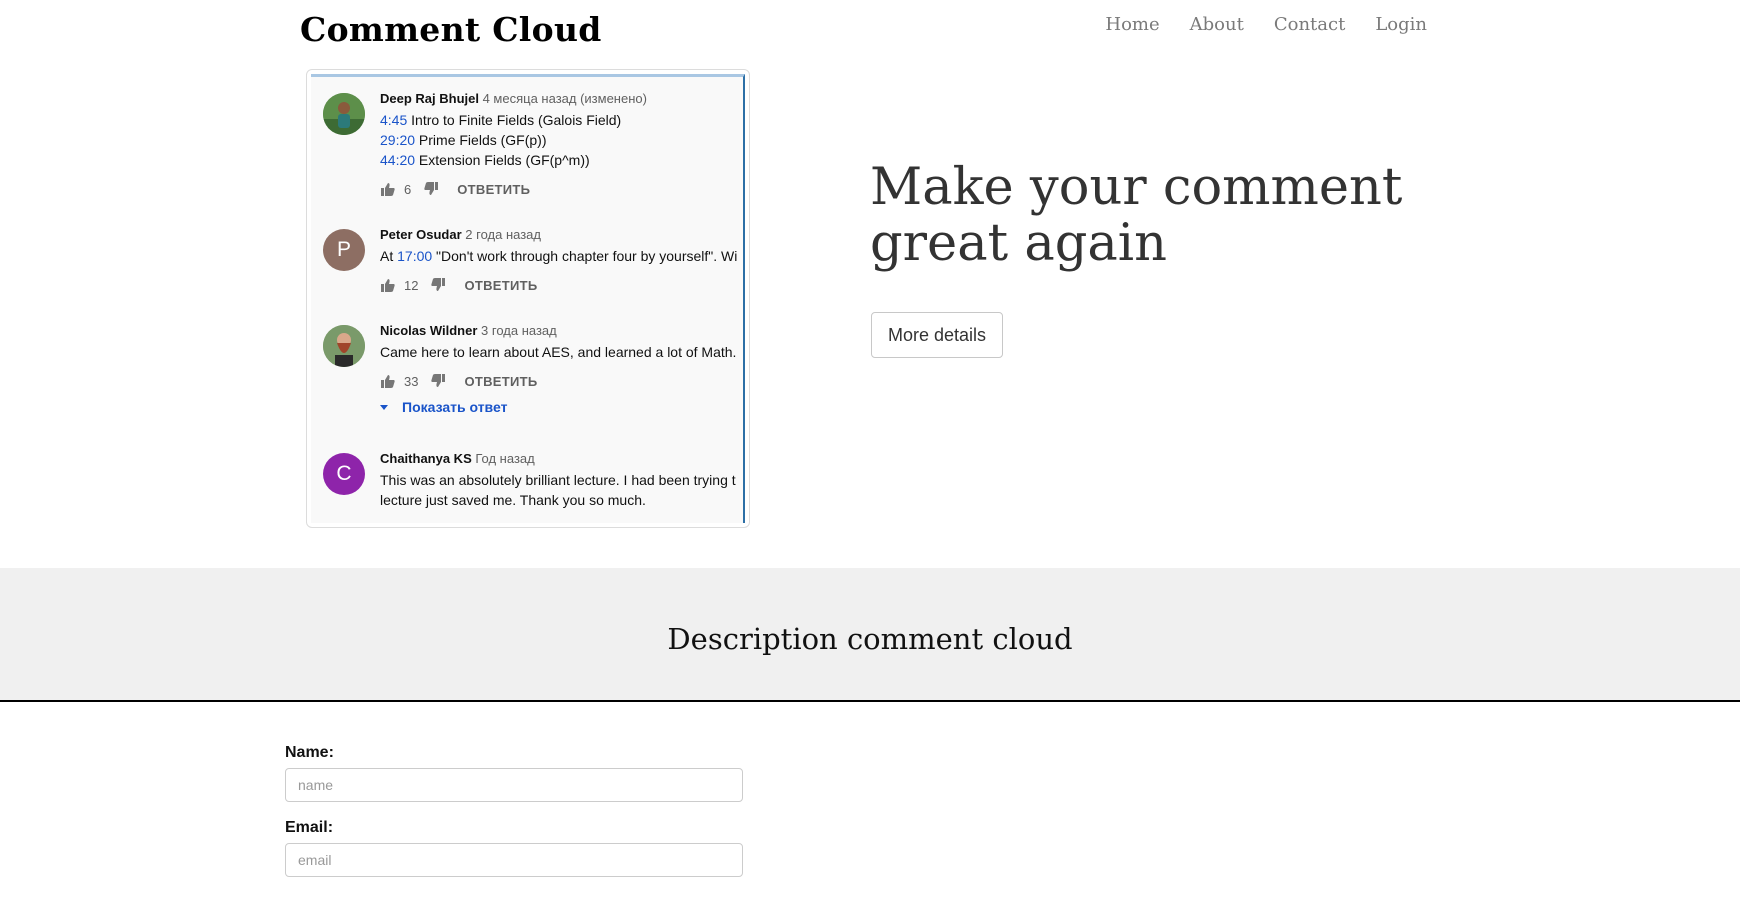 This screenshot has height=899, width=1740. I want to click on comment-line: At, so click(389, 256).